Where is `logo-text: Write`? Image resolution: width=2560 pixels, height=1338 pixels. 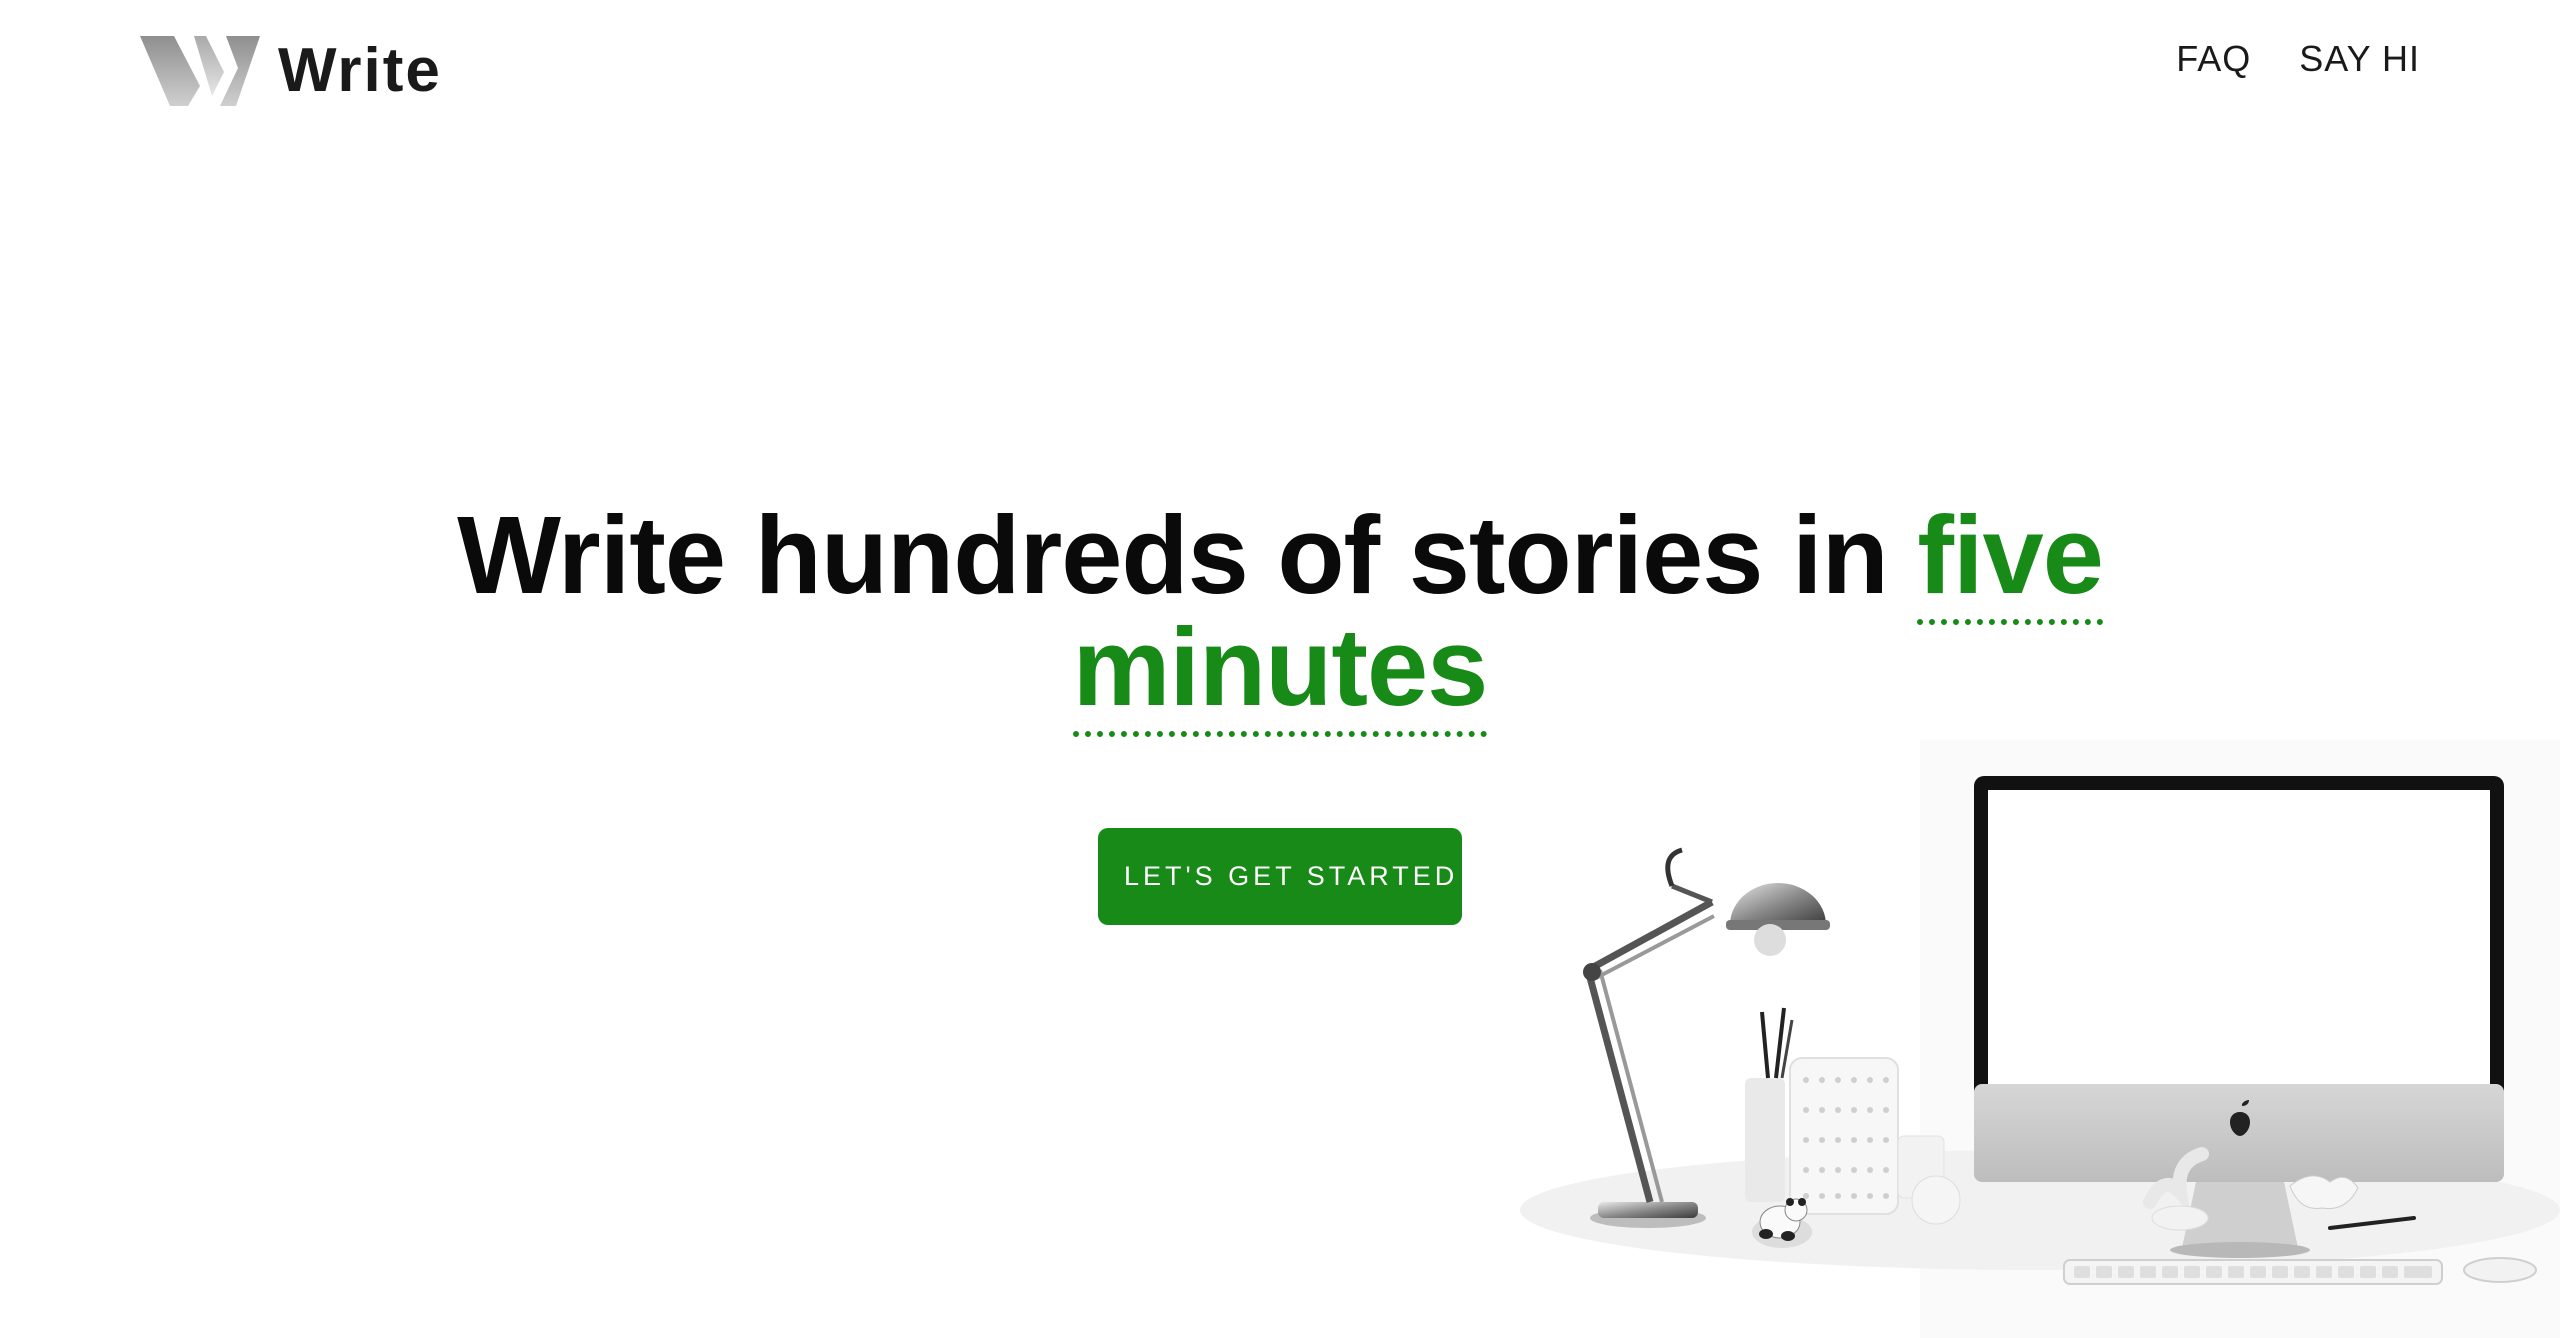 logo-text: Write is located at coordinates (360, 70).